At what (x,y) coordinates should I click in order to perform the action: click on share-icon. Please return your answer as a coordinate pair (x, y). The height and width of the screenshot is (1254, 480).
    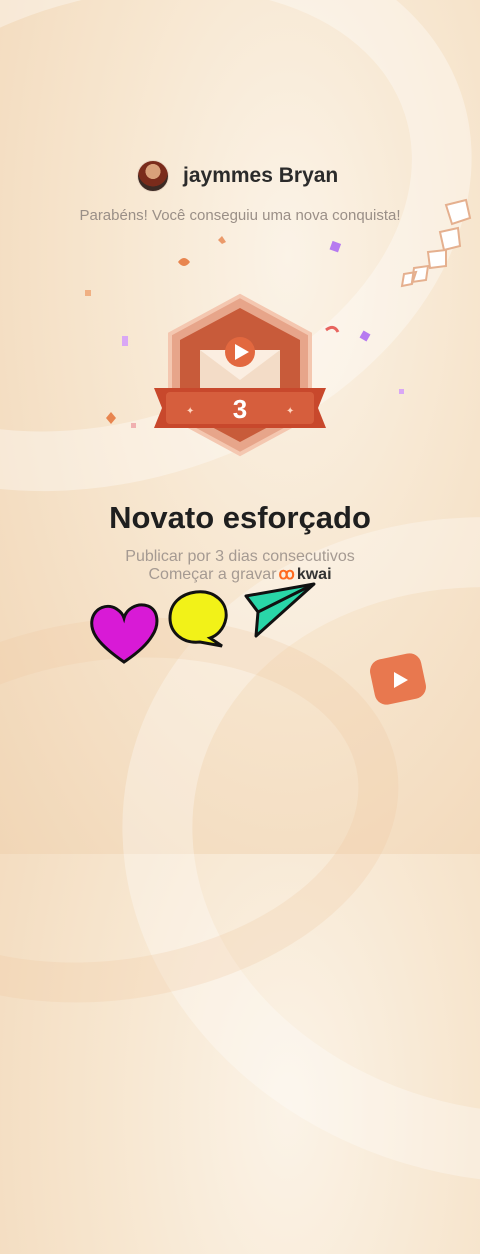
    Looking at the image, I should click on (280, 611).